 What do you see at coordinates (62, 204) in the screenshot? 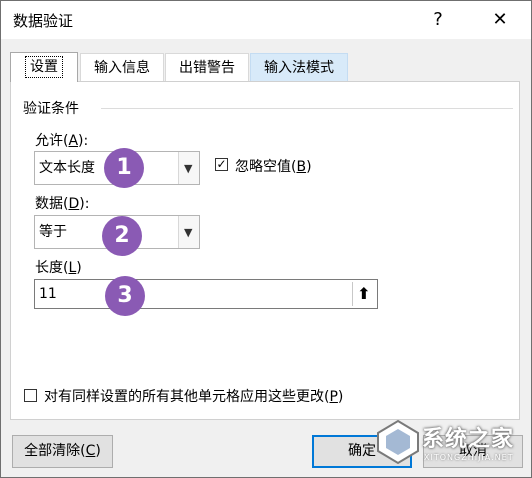
I see `data-label: 数据(D):` at bounding box center [62, 204].